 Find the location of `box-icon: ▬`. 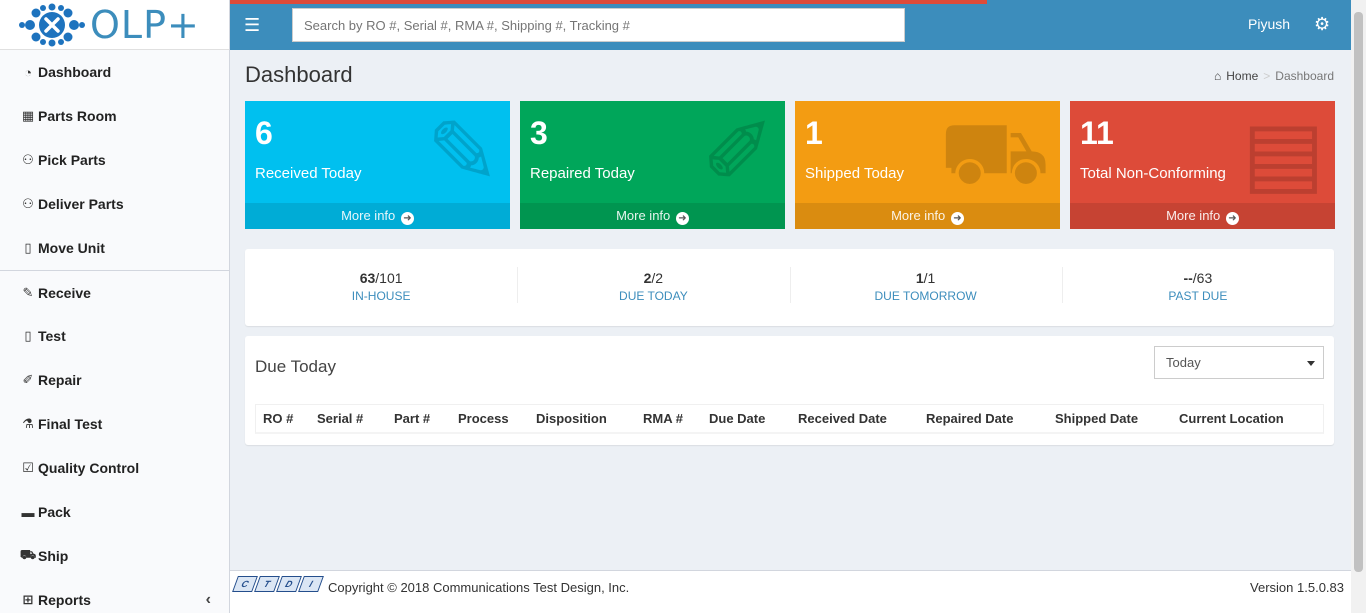

box-icon: ▬ is located at coordinates (28, 512).